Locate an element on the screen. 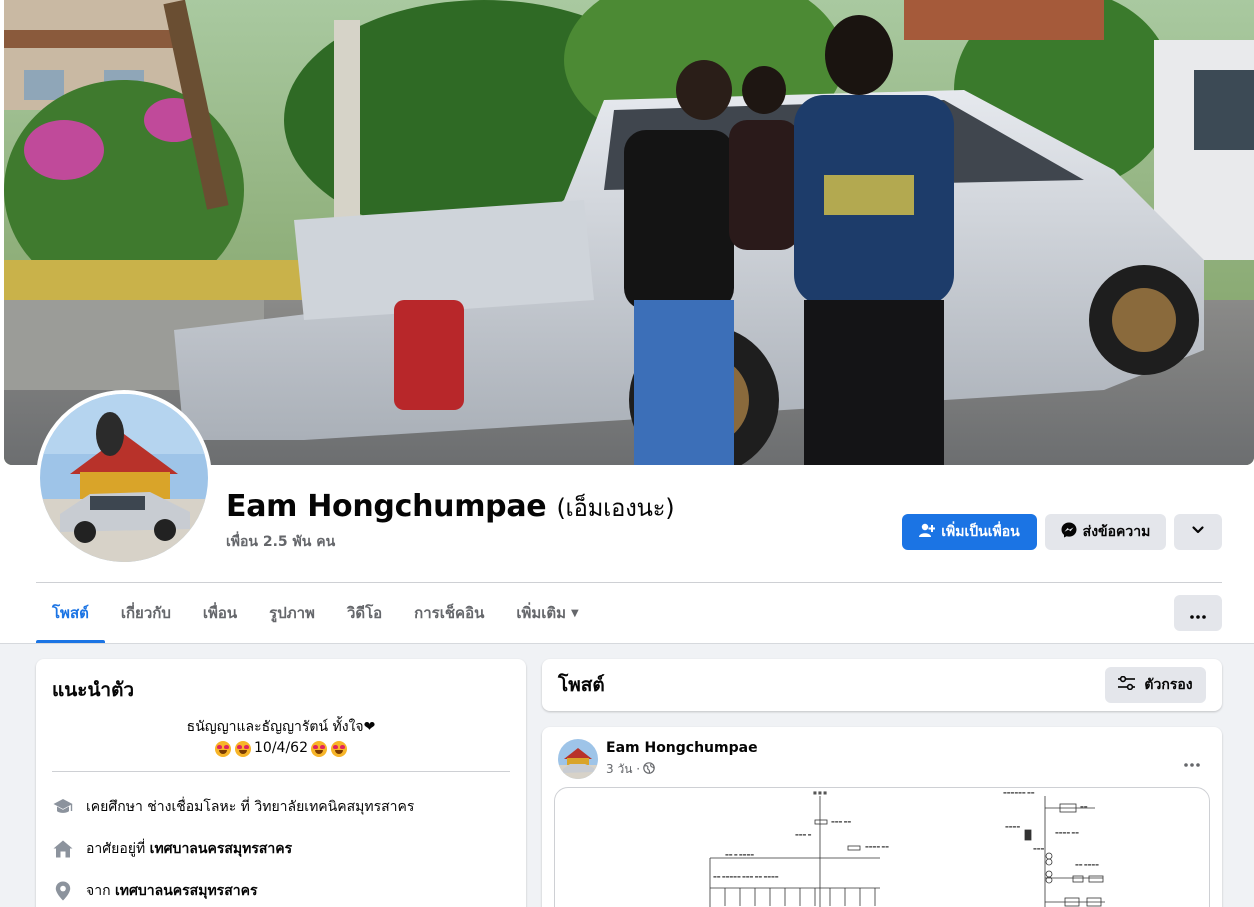  profile-avatar is located at coordinates (124, 478).